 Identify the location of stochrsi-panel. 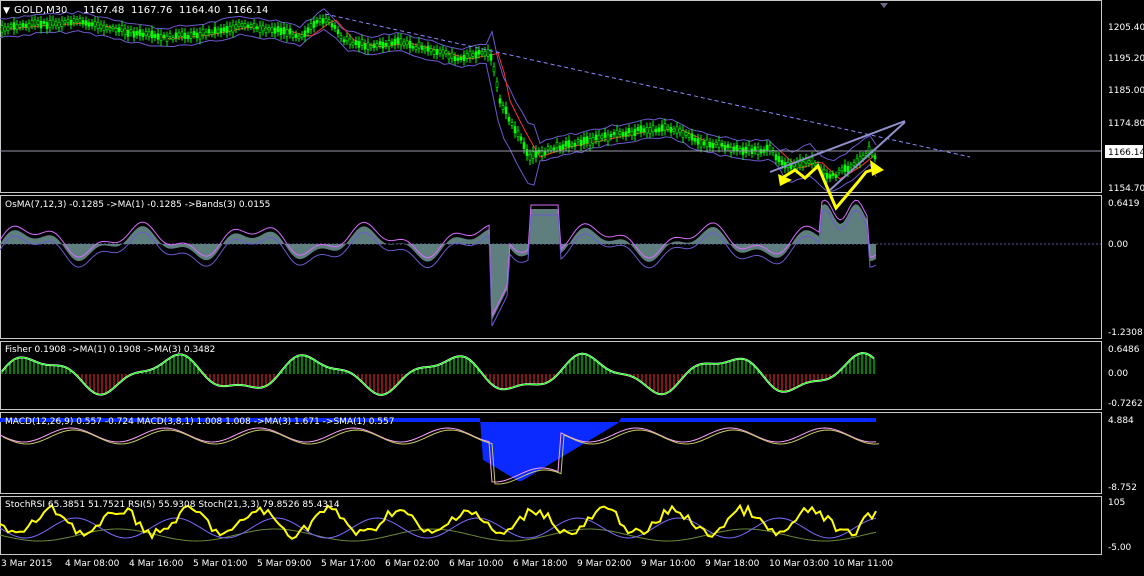
(438, 522).